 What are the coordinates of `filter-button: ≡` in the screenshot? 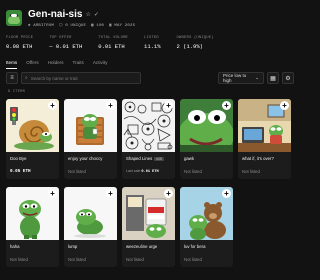 It's located at (12, 78).